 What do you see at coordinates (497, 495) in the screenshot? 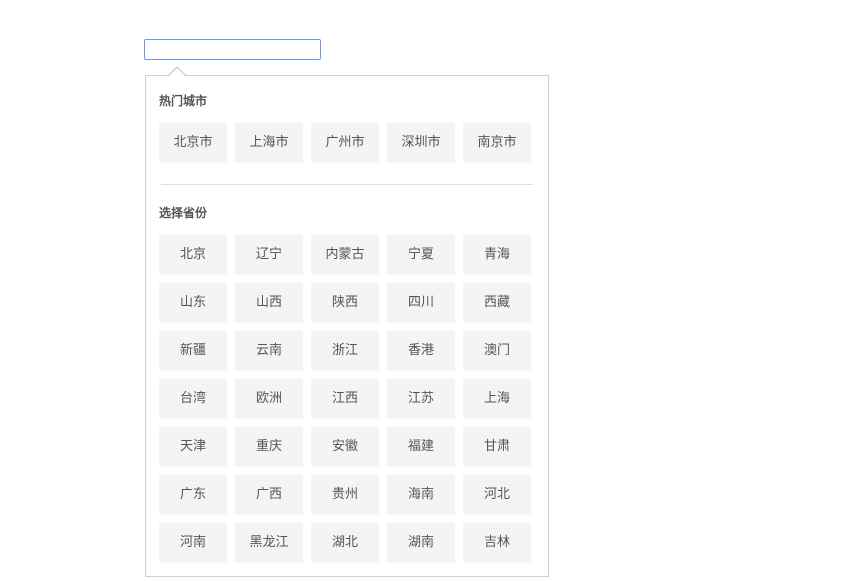
I see `province-option: 河北` at bounding box center [497, 495].